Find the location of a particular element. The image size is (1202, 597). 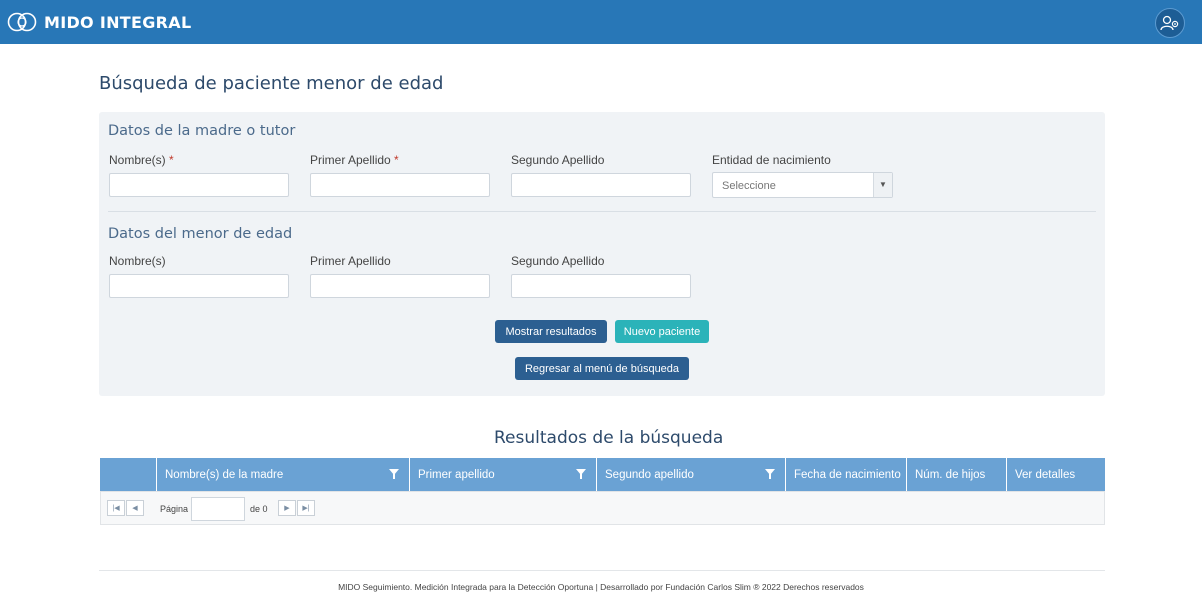

grid-header-nombre-madre: Nombre(s) de la madre is located at coordinates (282, 474).